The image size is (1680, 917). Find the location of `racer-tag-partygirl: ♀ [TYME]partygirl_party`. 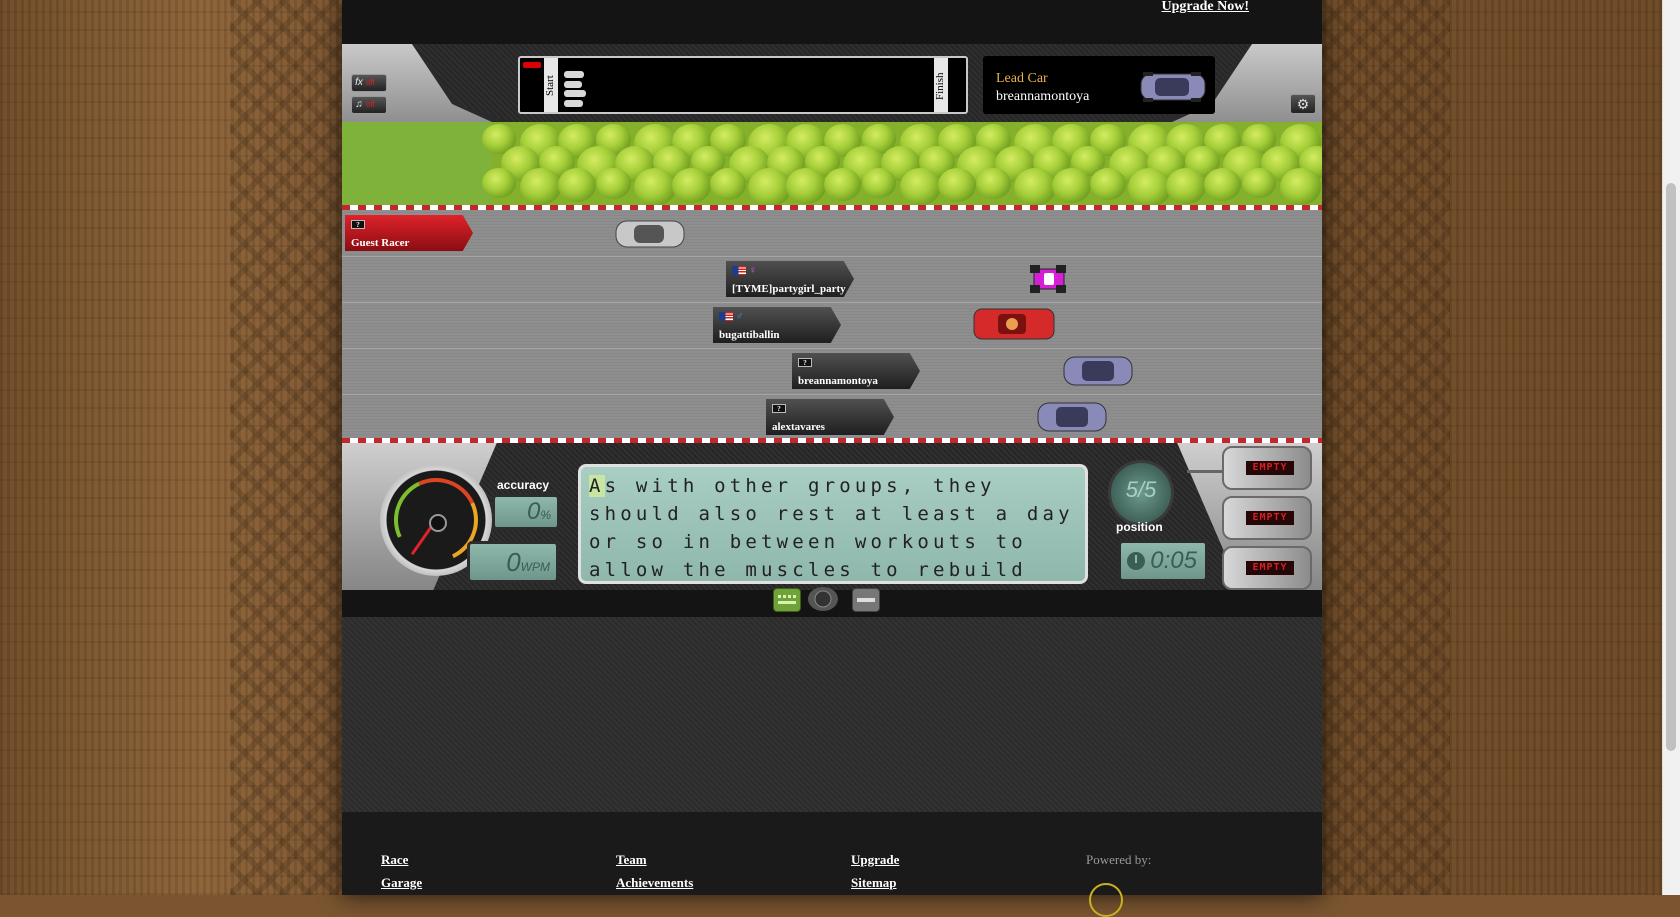

racer-tag-partygirl: ♀ [TYME]partygirl_party is located at coordinates (790, 279).